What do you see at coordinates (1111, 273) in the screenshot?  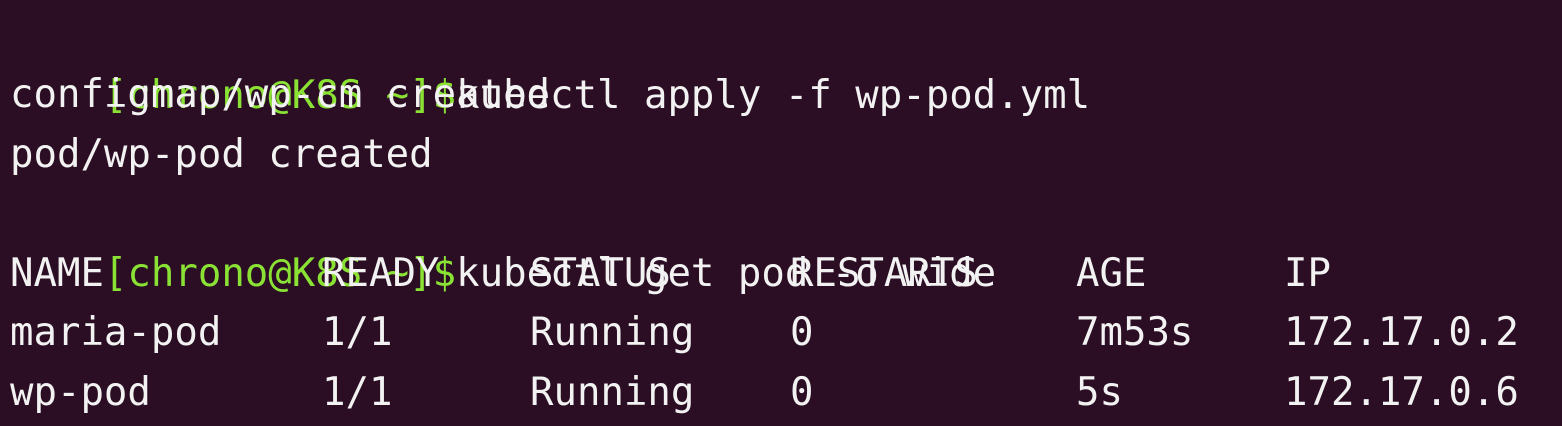 I see `column-header-age: AGE` at bounding box center [1111, 273].